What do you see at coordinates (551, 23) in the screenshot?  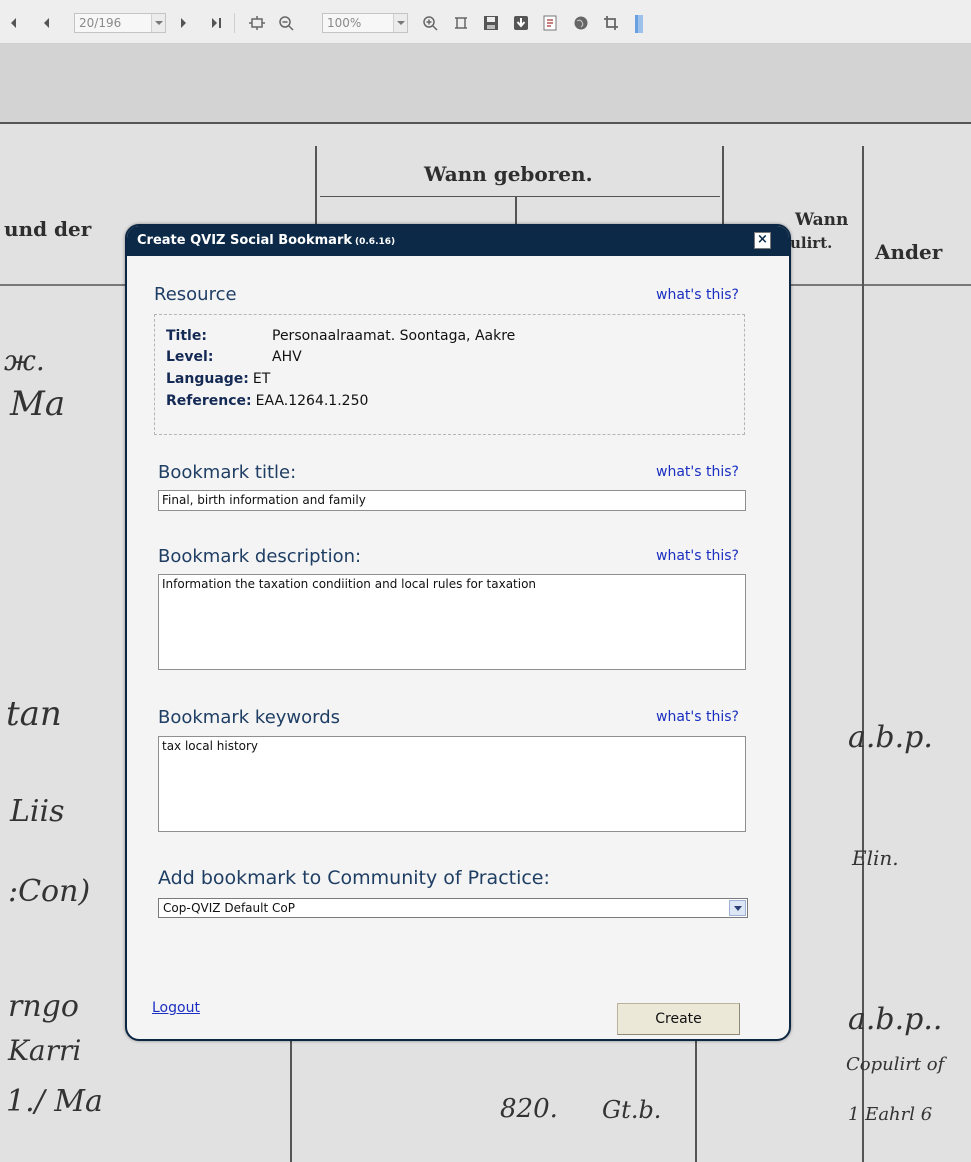 I see `pdf-icon` at bounding box center [551, 23].